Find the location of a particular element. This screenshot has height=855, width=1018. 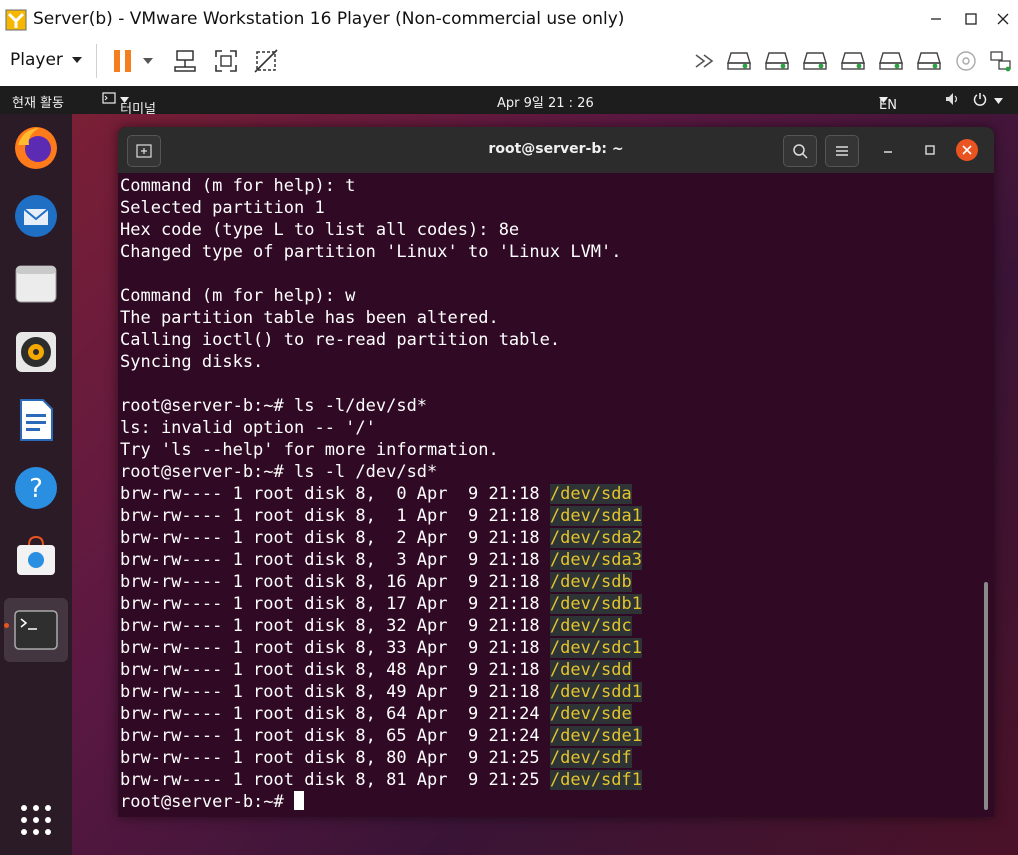

minimize-icon is located at coordinates (888, 152).